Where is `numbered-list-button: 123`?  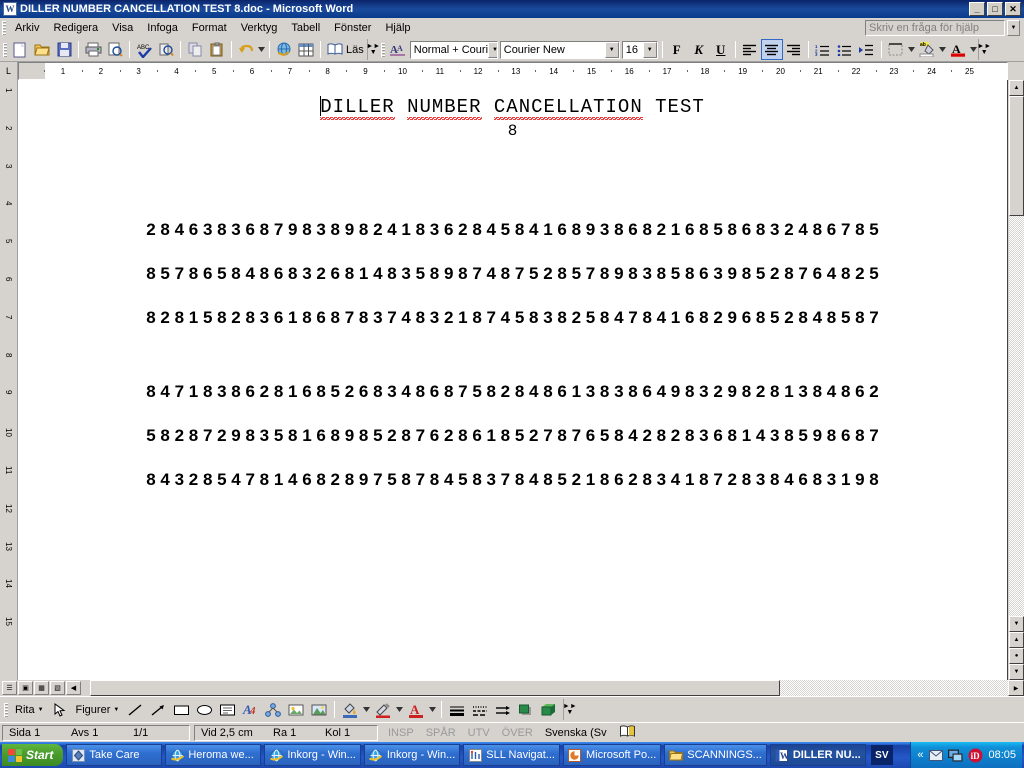
numbered-list-button: 123 is located at coordinates (823, 49).